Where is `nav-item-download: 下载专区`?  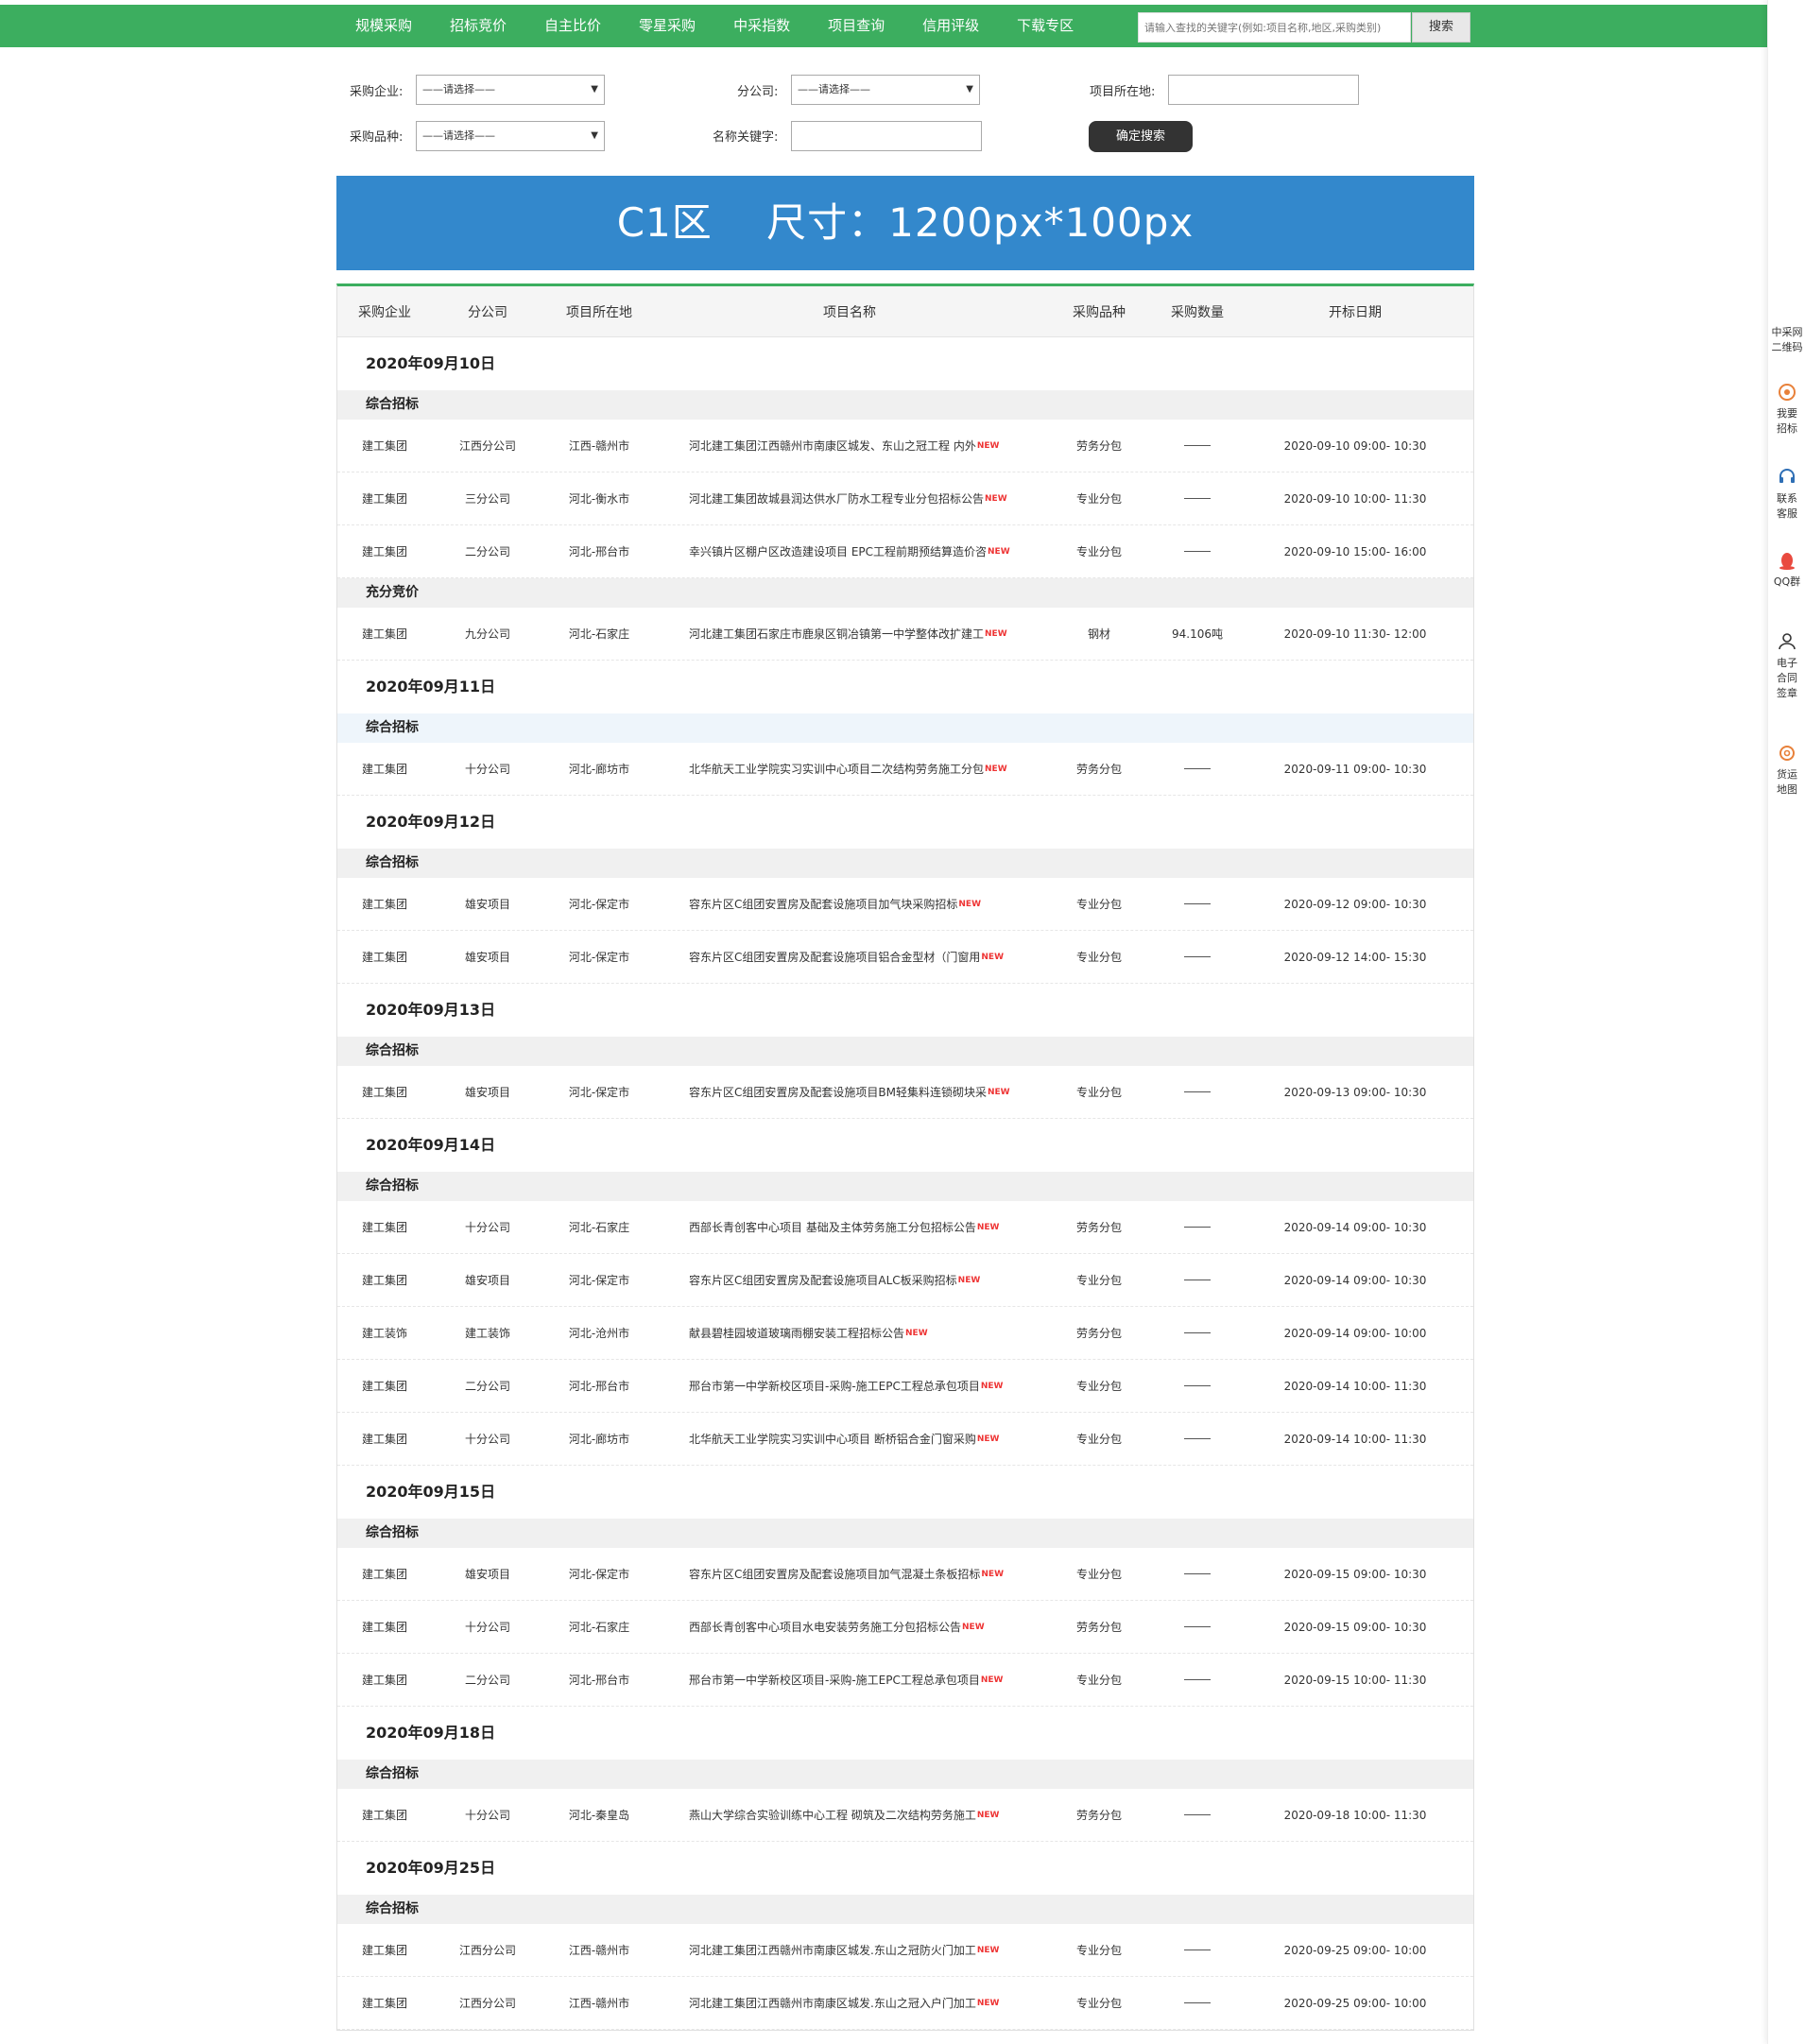 nav-item-download: 下载专区 is located at coordinates (1045, 26).